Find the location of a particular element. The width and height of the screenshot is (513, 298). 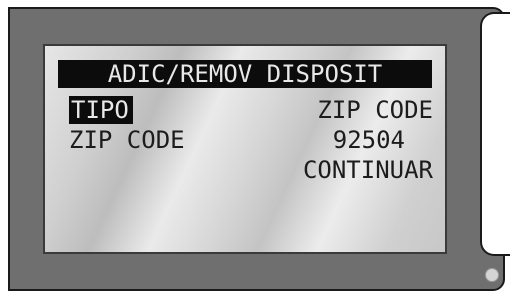

menu-item-tipo: TIPO is located at coordinates (101, 110).